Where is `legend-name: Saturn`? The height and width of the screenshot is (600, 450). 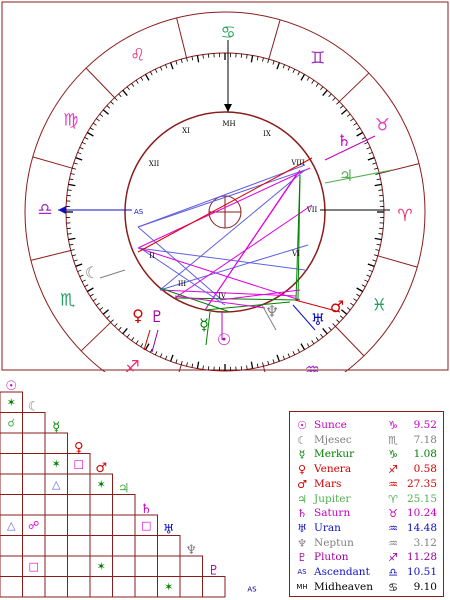 legend-name: Saturn is located at coordinates (332, 513).